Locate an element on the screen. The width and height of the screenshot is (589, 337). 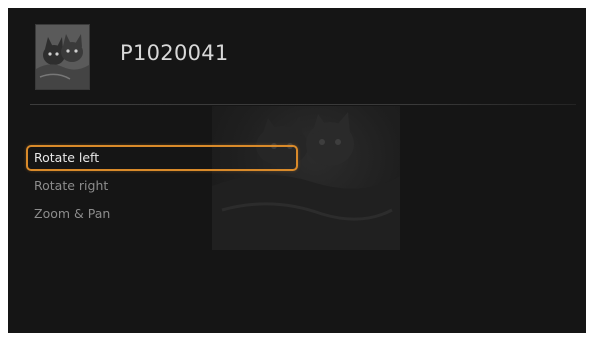
cat-thumbnail-image is located at coordinates (62, 57).